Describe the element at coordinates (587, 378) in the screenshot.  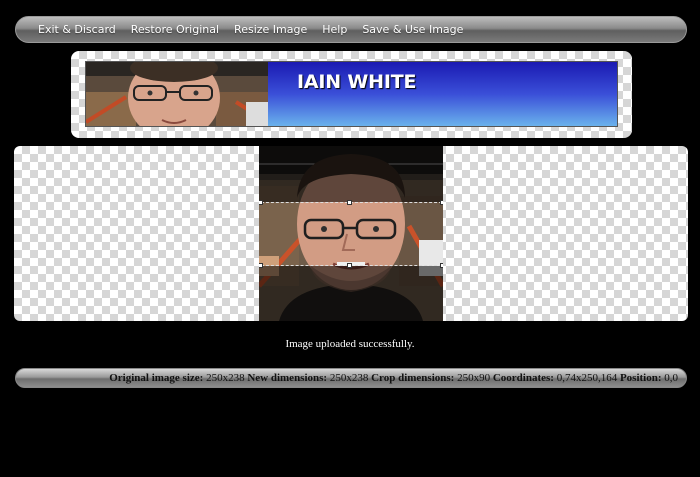
I see `coordinates-value: 0,74x250,164` at that location.